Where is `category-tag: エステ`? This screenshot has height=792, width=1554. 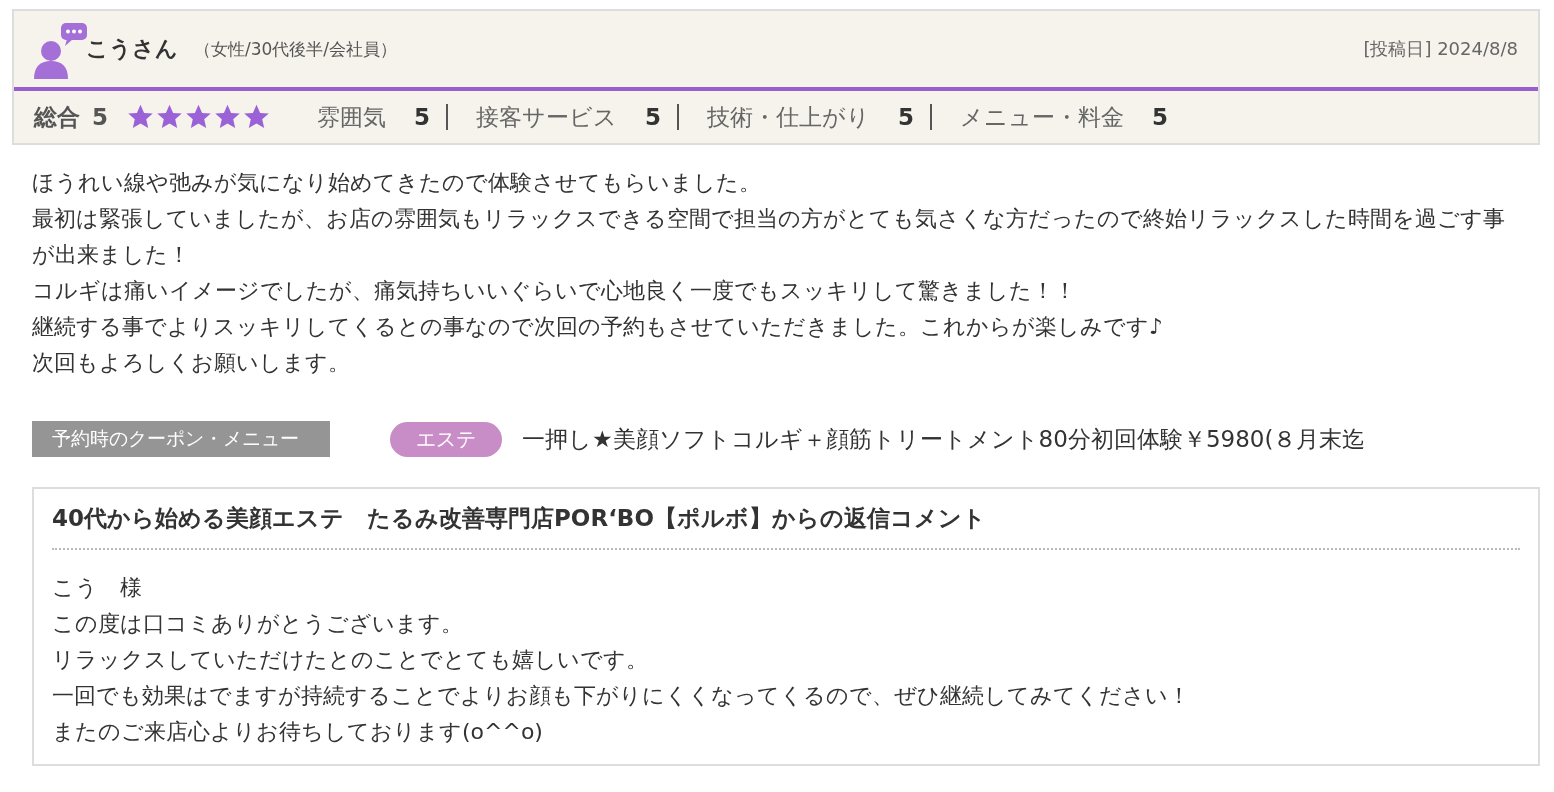
category-tag: エステ is located at coordinates (446, 439).